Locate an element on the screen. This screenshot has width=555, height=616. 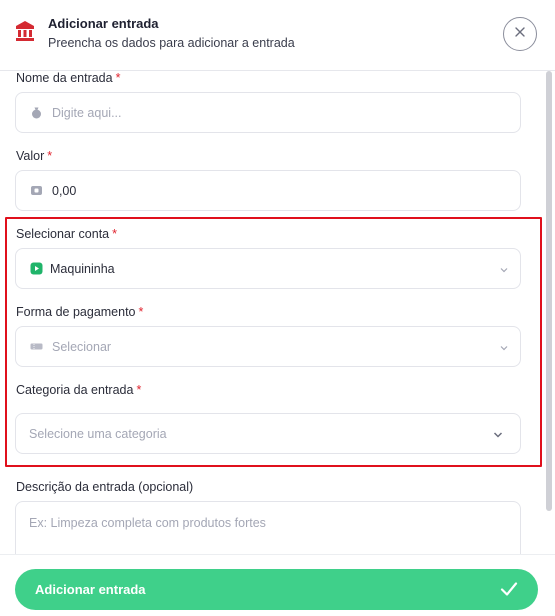
account-select: Maquininha is located at coordinates (268, 268).